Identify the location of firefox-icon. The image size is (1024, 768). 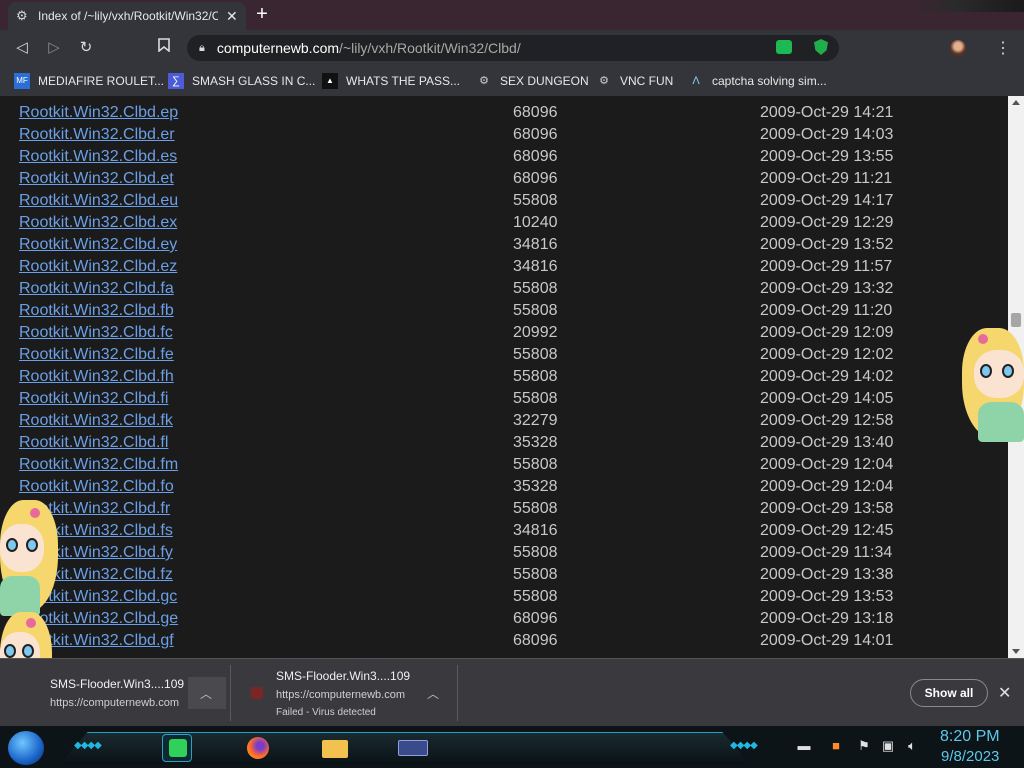
(258, 748).